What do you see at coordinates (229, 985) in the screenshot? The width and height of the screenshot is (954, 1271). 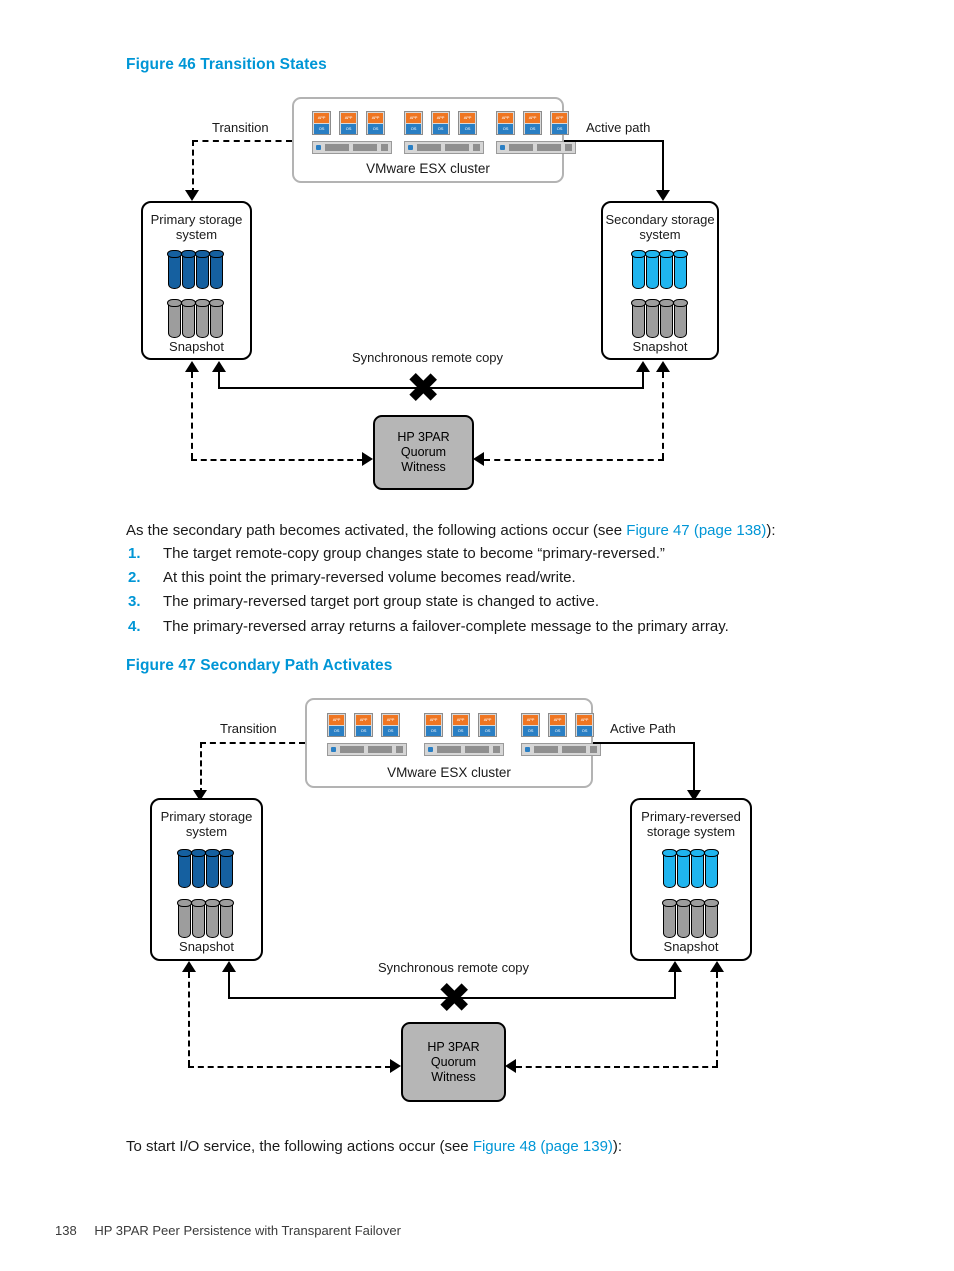 I see `sync-line-v-left` at bounding box center [229, 985].